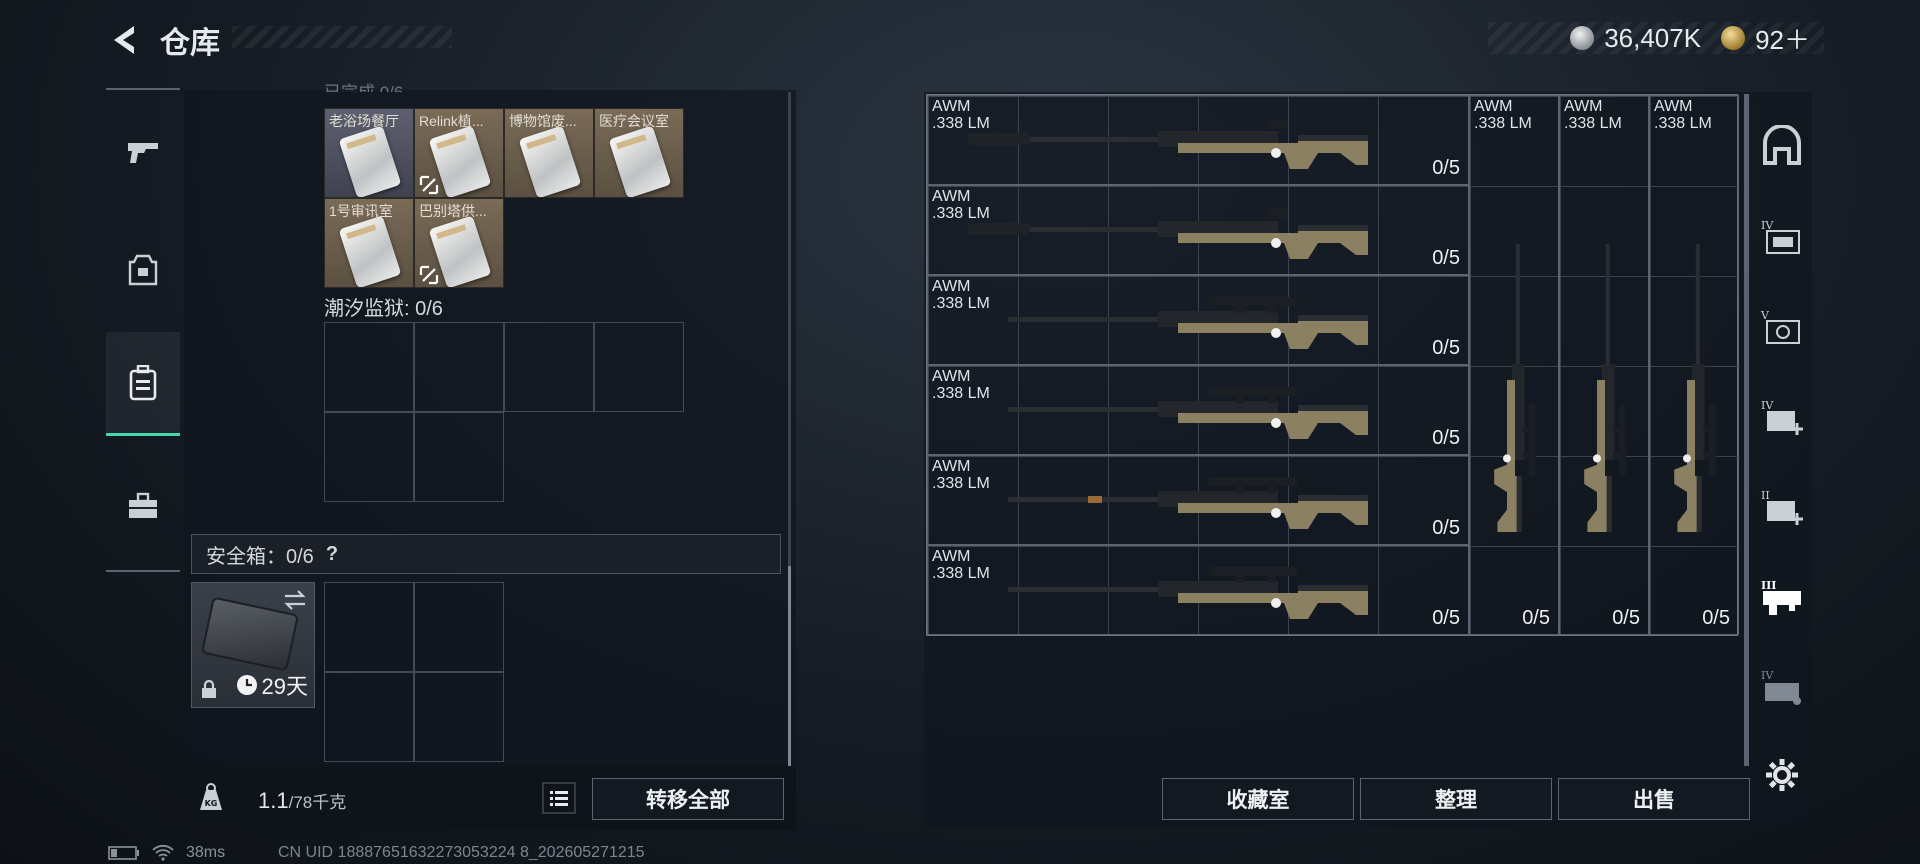 The image size is (1920, 864). What do you see at coordinates (789, 666) in the screenshot?
I see `inventory-scrollbar-thumb` at bounding box center [789, 666].